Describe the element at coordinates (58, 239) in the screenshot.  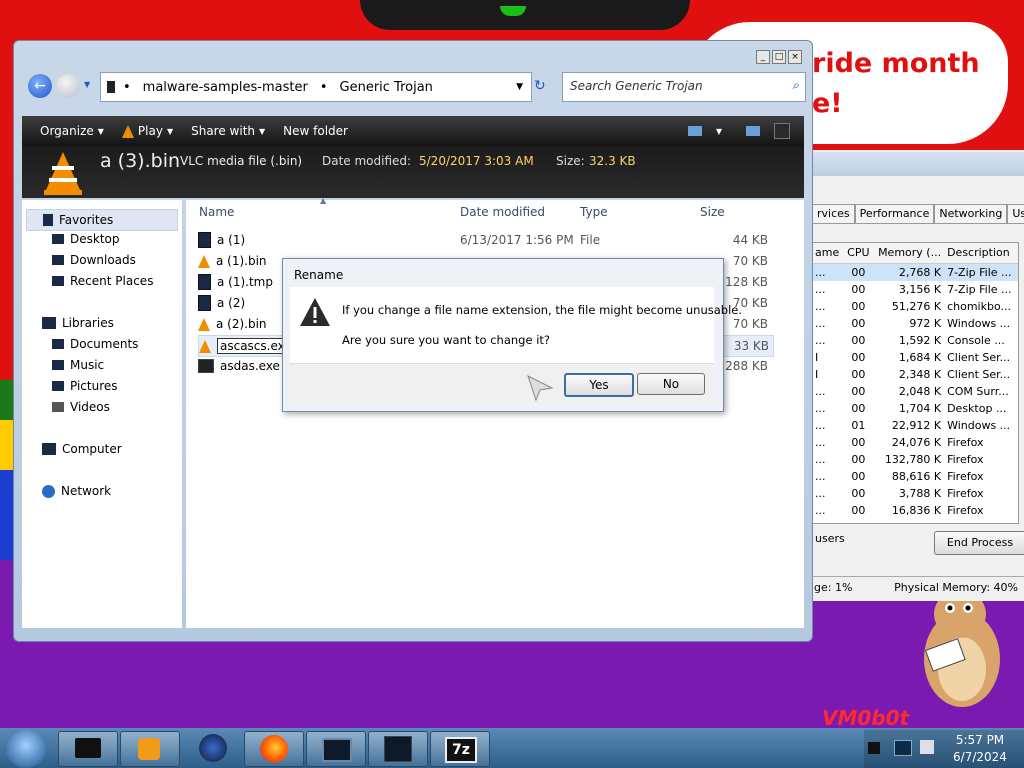
I see `desktop-icon` at that location.